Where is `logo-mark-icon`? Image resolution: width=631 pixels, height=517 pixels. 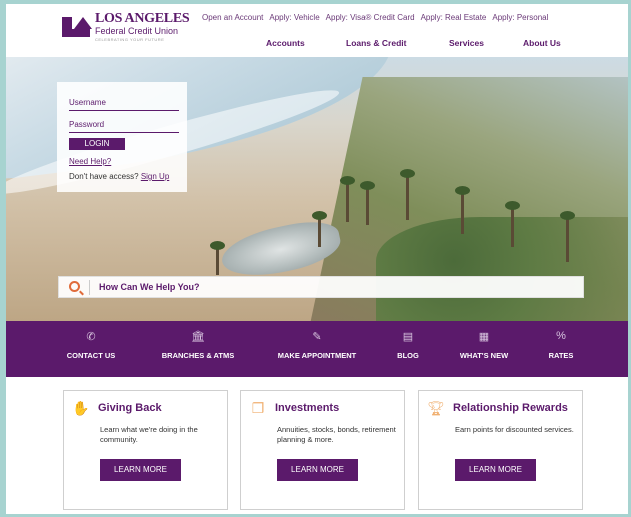 logo-mark-icon is located at coordinates (77, 27).